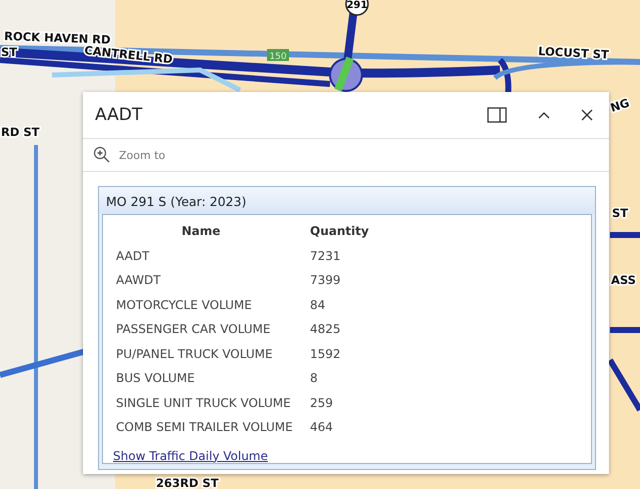  Describe the element at coordinates (544, 115) in the screenshot. I see `collapse-icon` at that location.